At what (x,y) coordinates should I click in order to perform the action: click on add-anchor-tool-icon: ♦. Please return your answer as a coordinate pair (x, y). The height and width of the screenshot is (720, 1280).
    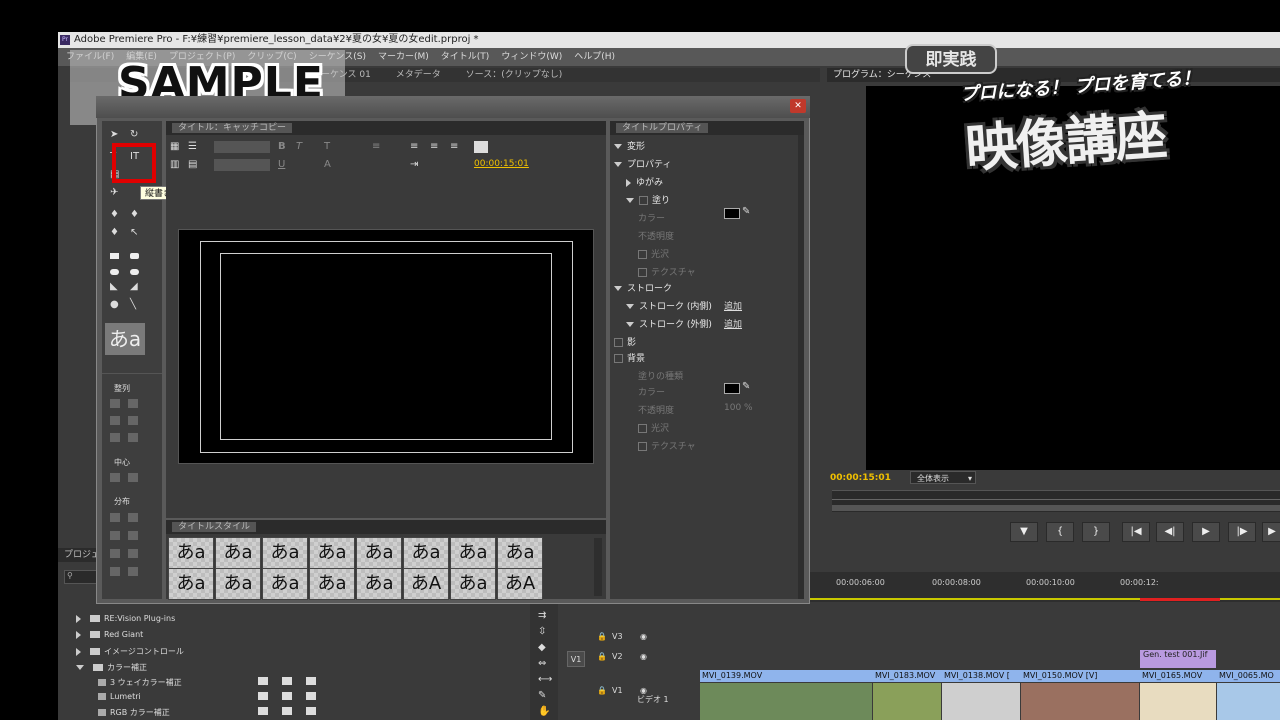
    Looking at the image, I should click on (114, 232).